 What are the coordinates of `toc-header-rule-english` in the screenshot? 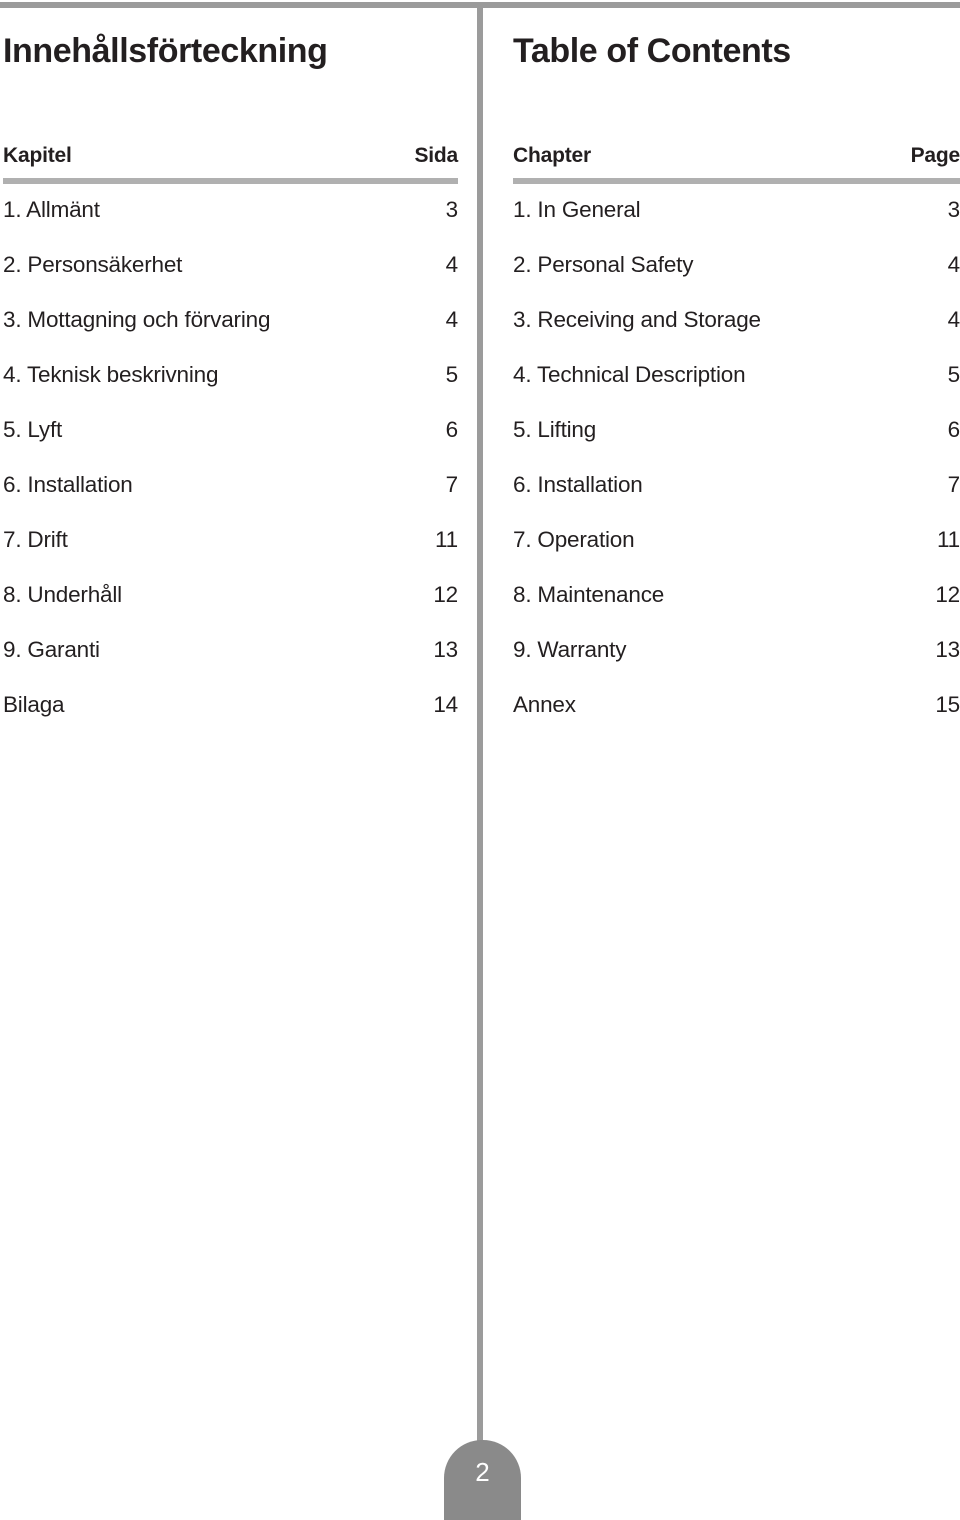 It's located at (736, 180).